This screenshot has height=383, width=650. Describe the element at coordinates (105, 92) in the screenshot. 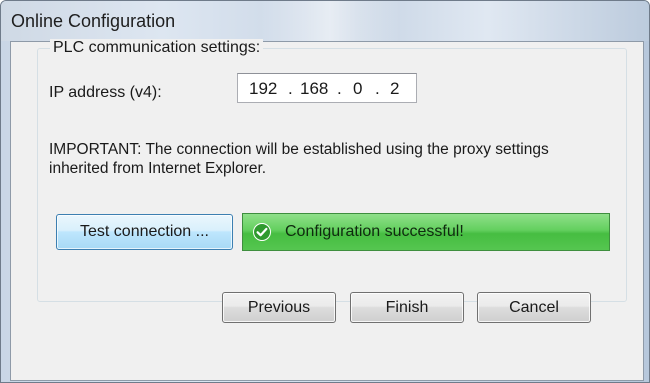

I see `ip-address-label: IP address (v4):` at that location.